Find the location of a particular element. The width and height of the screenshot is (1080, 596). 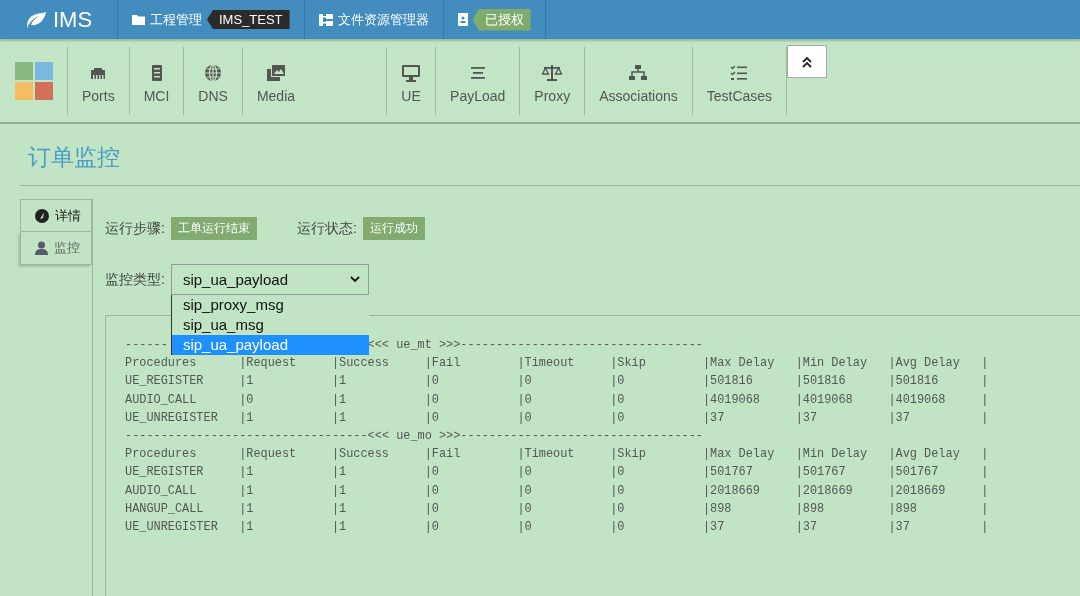

page-title: 订单监控 is located at coordinates (74, 157).